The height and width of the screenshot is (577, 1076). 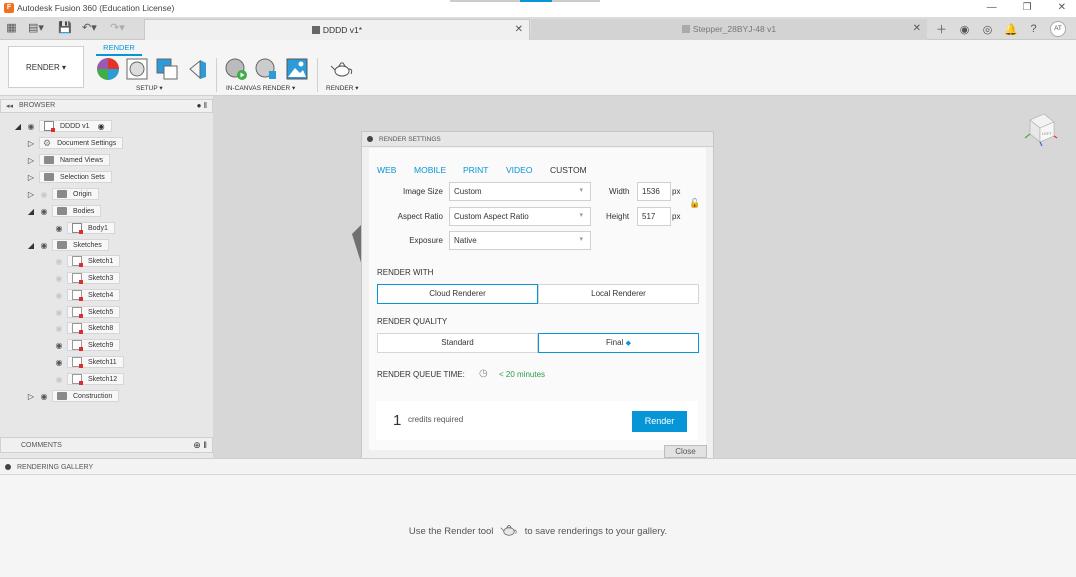 What do you see at coordinates (11, 28) in the screenshot?
I see `data-panel-grid-icon: ▦` at bounding box center [11, 28].